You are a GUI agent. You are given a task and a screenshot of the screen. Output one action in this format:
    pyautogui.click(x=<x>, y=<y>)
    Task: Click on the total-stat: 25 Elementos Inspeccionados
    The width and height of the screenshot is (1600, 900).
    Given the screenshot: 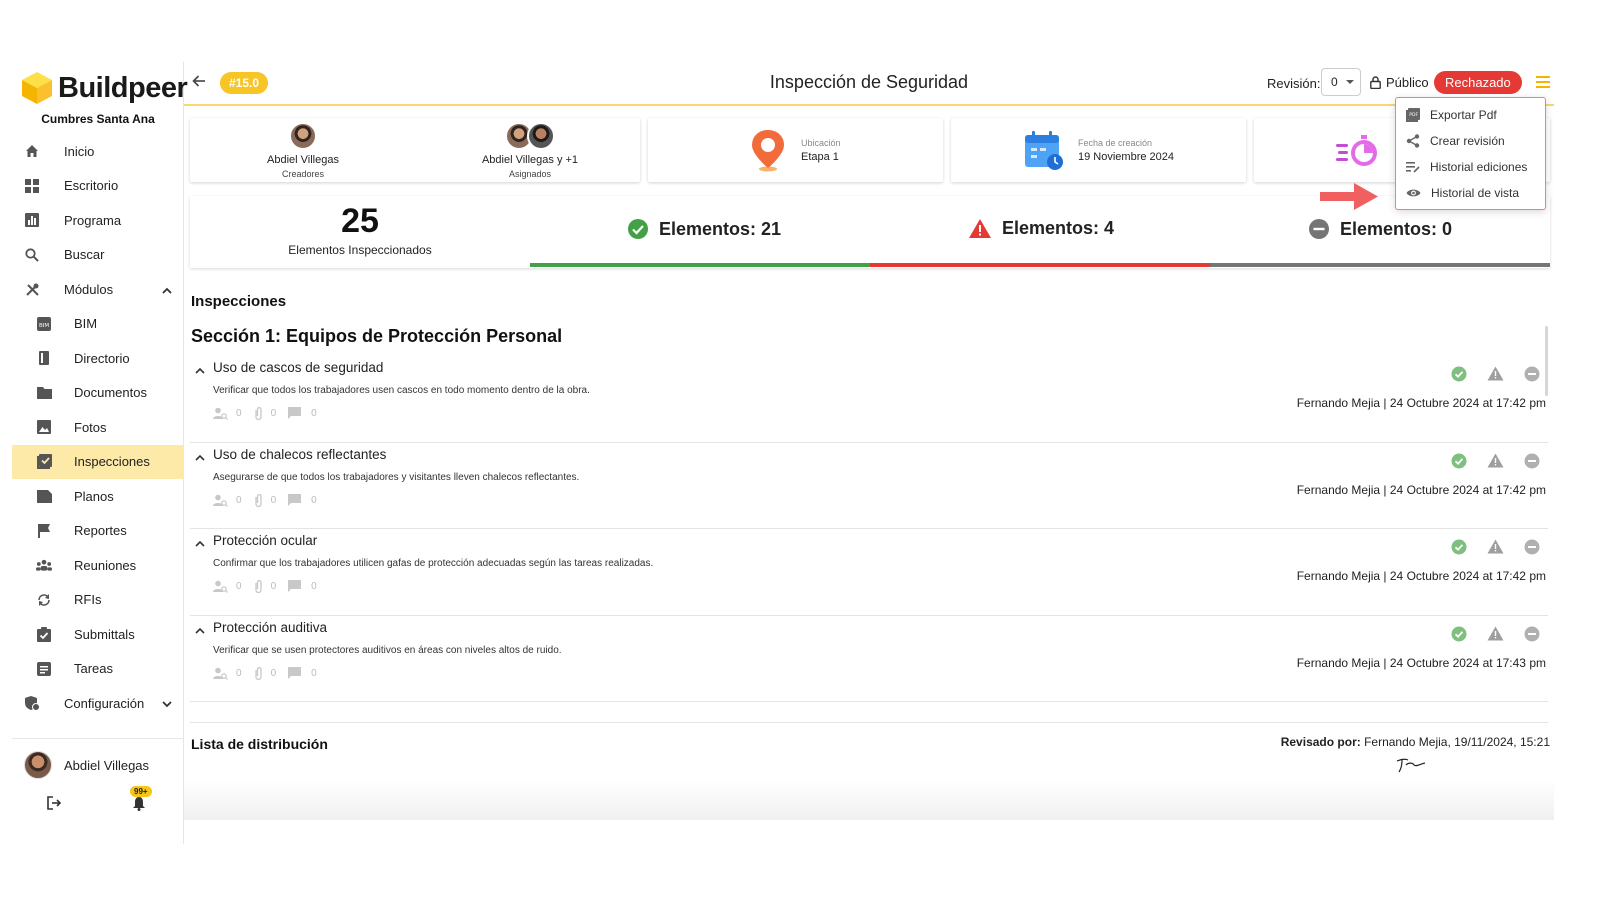 What is the action you would take?
    pyautogui.click(x=360, y=229)
    